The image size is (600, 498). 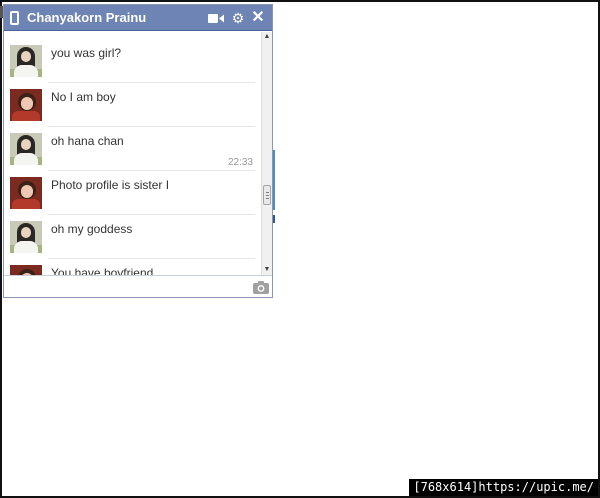 What do you see at coordinates (83, 97) in the screenshot?
I see `message-text: No I am boy` at bounding box center [83, 97].